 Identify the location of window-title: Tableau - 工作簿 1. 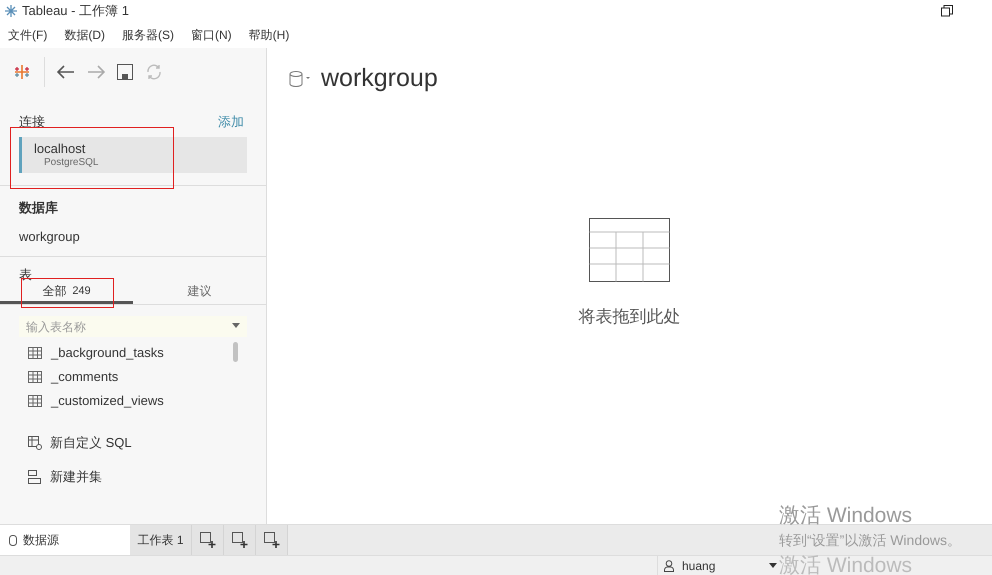
(75, 11).